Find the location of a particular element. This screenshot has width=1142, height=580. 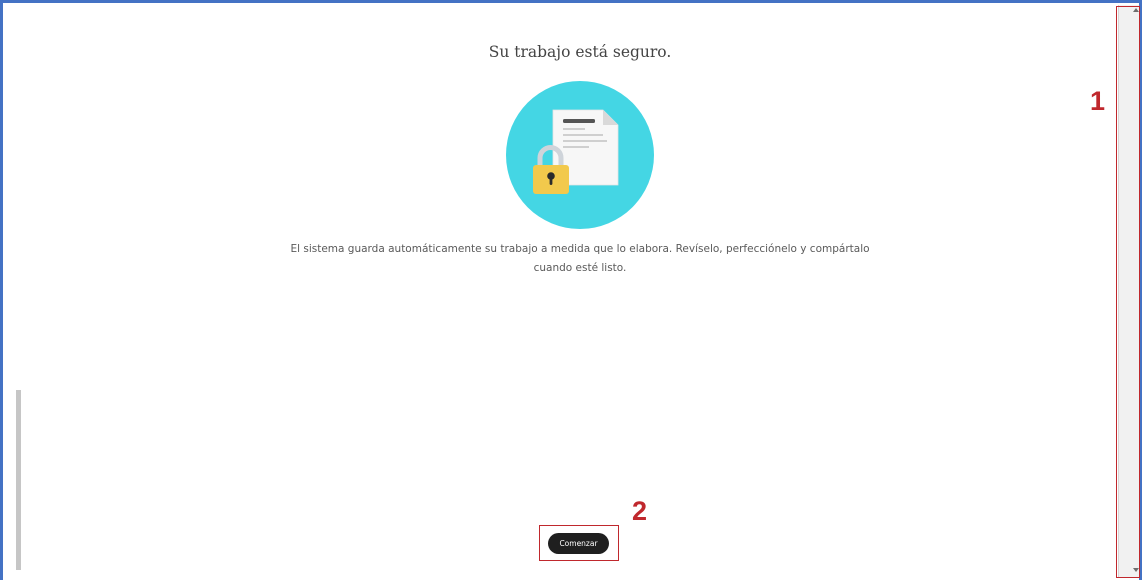

secure-document-lock-icon is located at coordinates (580, 155).